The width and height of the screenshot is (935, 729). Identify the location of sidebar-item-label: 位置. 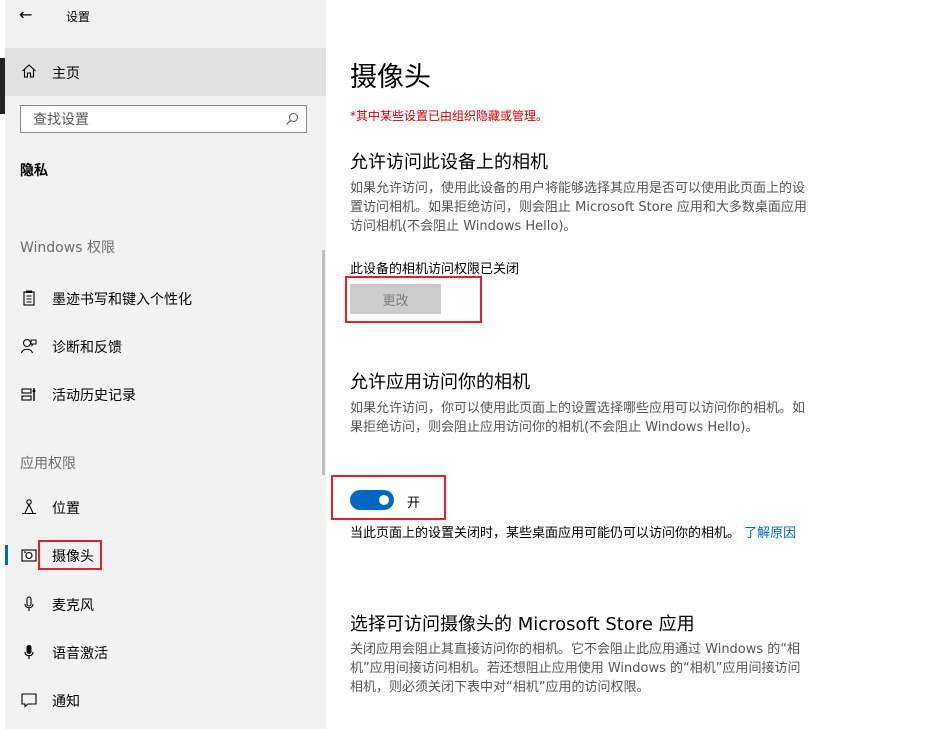
(66, 509).